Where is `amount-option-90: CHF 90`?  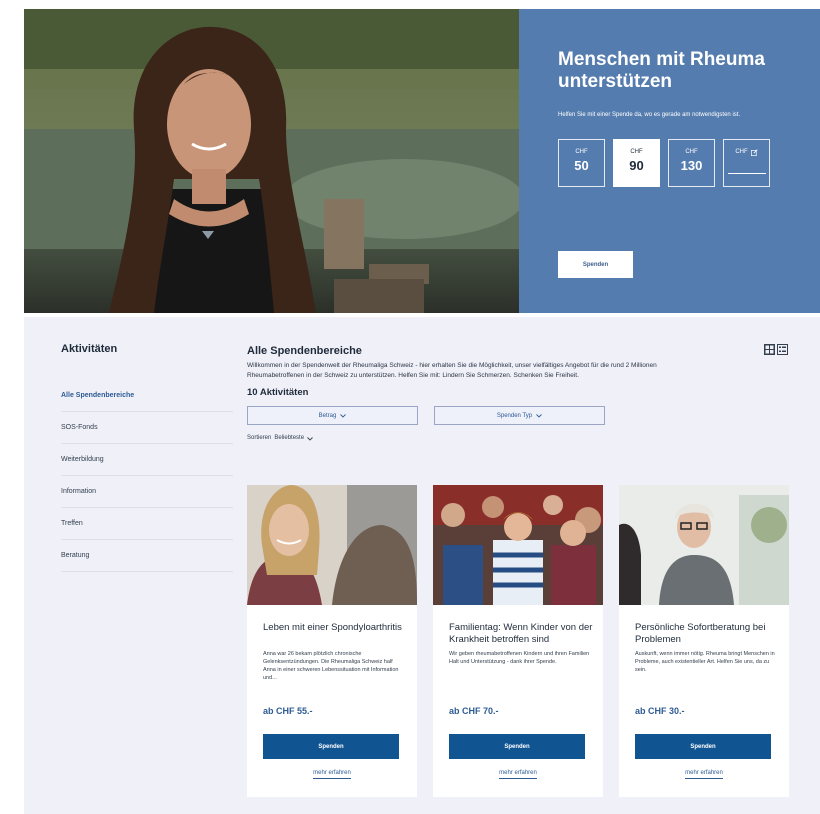 amount-option-90: CHF 90 is located at coordinates (636, 163).